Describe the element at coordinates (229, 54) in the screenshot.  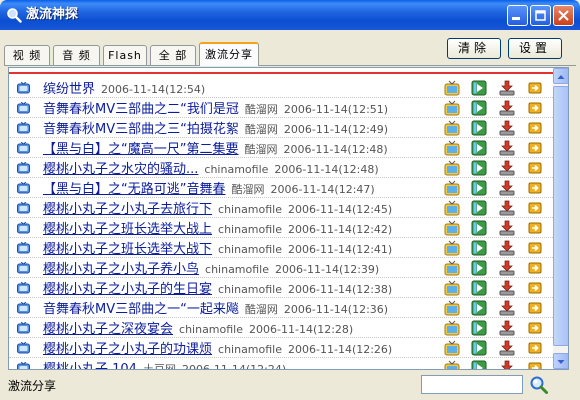
I see `tab-share: 激流分享` at that location.